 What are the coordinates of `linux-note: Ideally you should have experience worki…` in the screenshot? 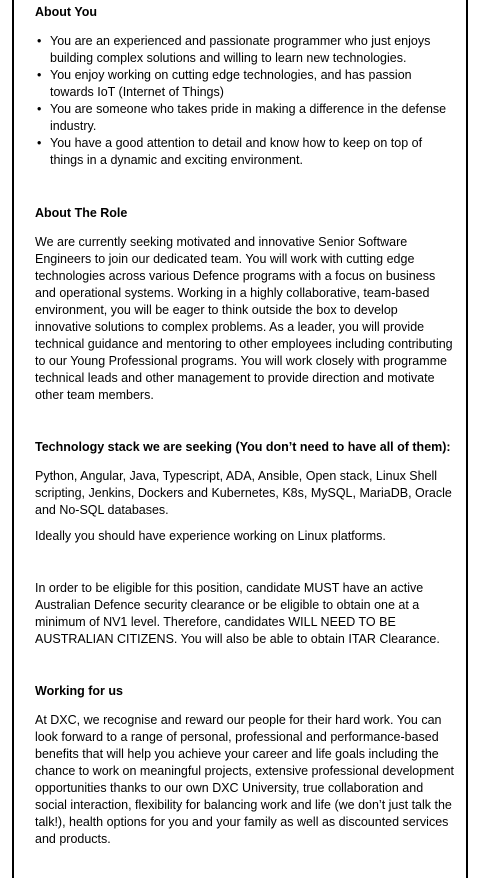 It's located at (210, 536).